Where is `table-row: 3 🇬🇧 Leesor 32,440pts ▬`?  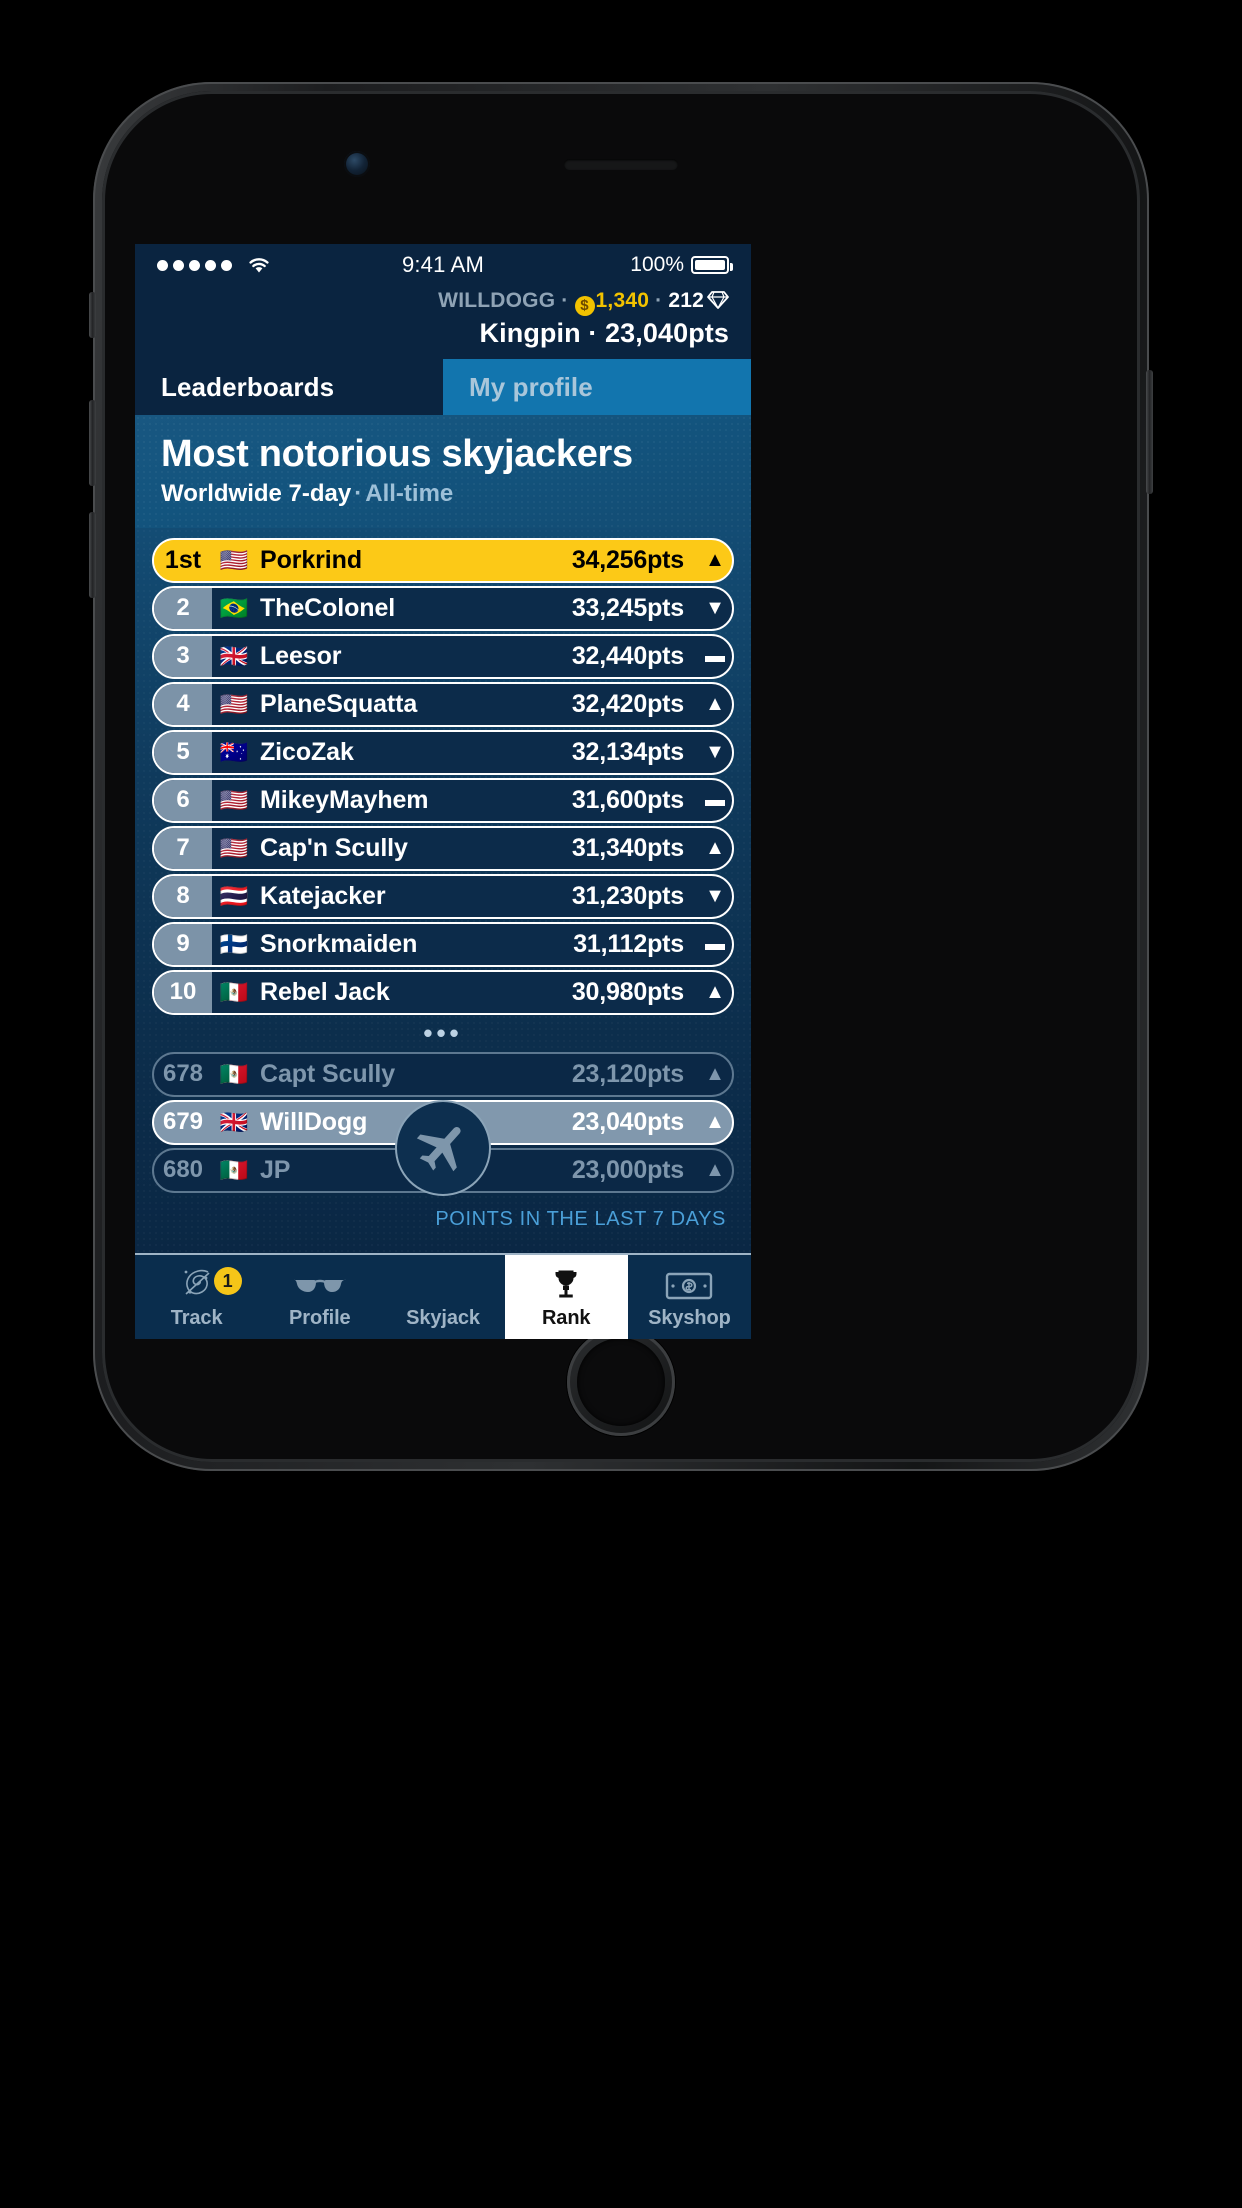 table-row: 3 🇬🇧 Leesor 32,440pts ▬ is located at coordinates (443, 656).